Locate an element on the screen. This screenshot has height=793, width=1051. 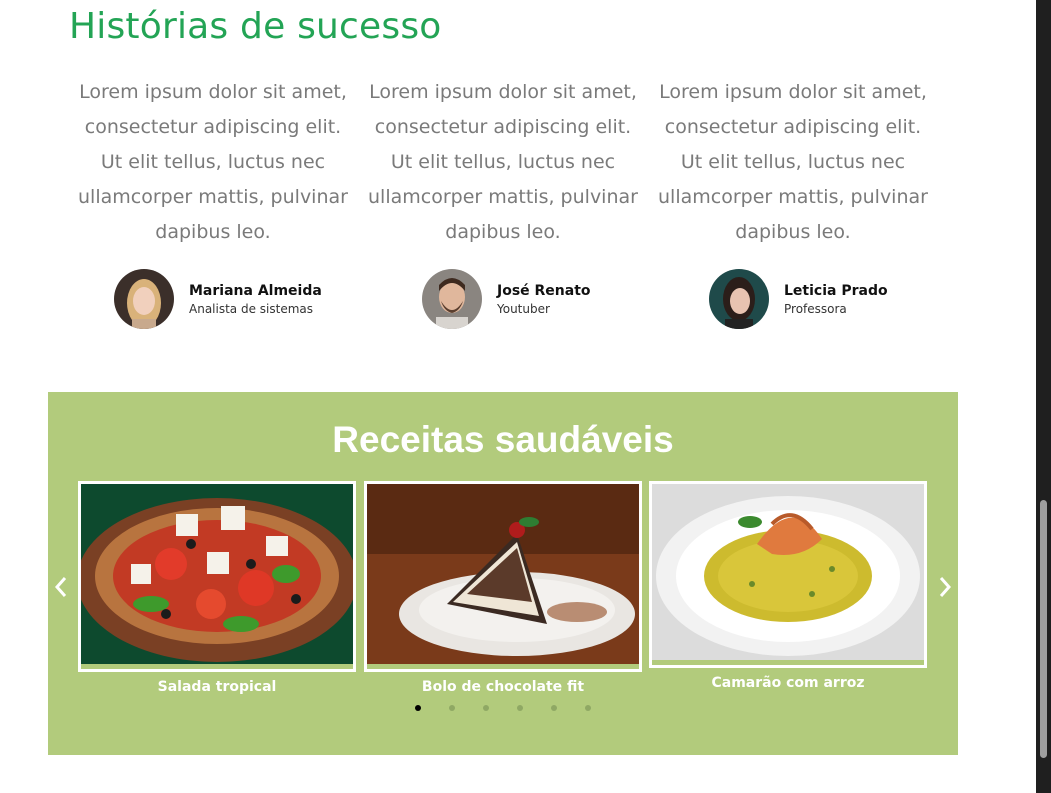
chevron-right-icon is located at coordinates (945, 589).